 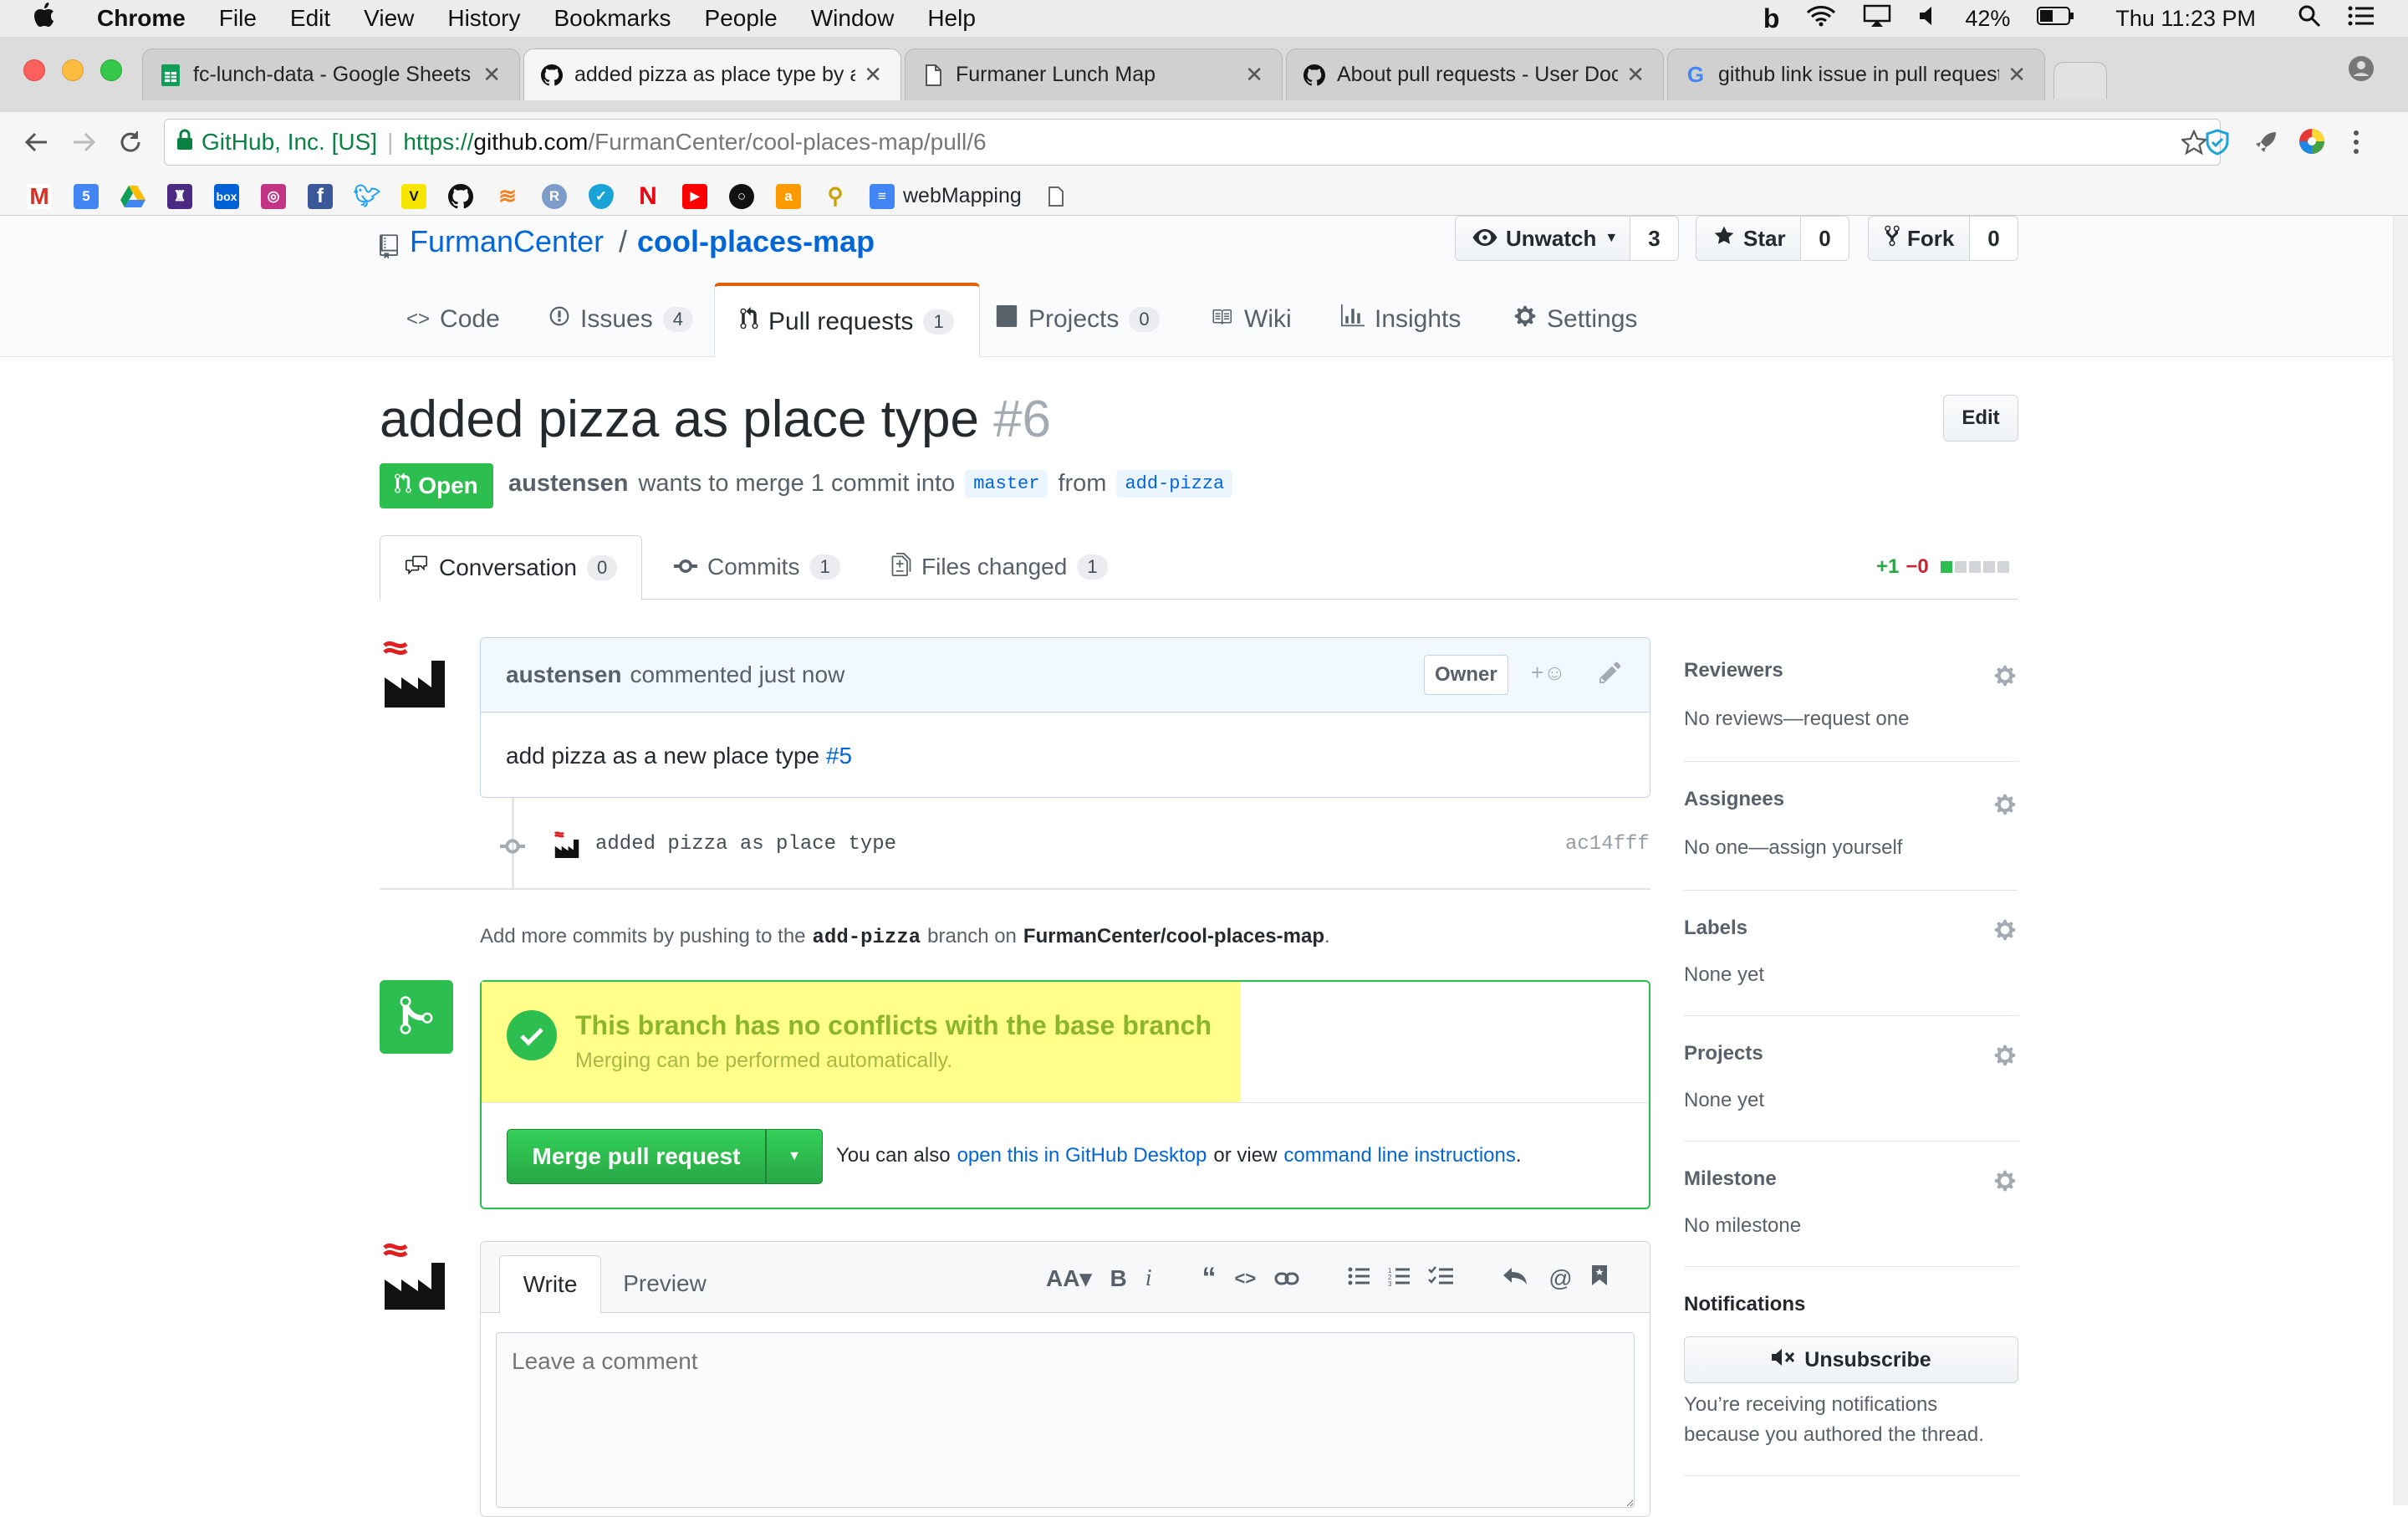 I want to click on base-branch: master, so click(x=1007, y=484).